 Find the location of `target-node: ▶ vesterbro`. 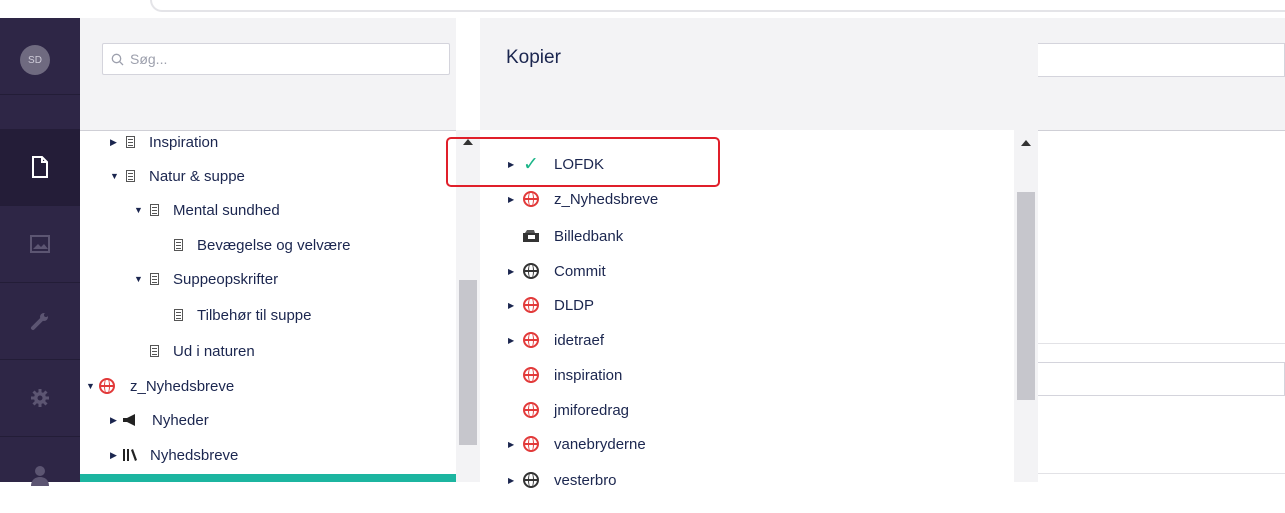

target-node: ▶ vesterbro is located at coordinates (562, 480).